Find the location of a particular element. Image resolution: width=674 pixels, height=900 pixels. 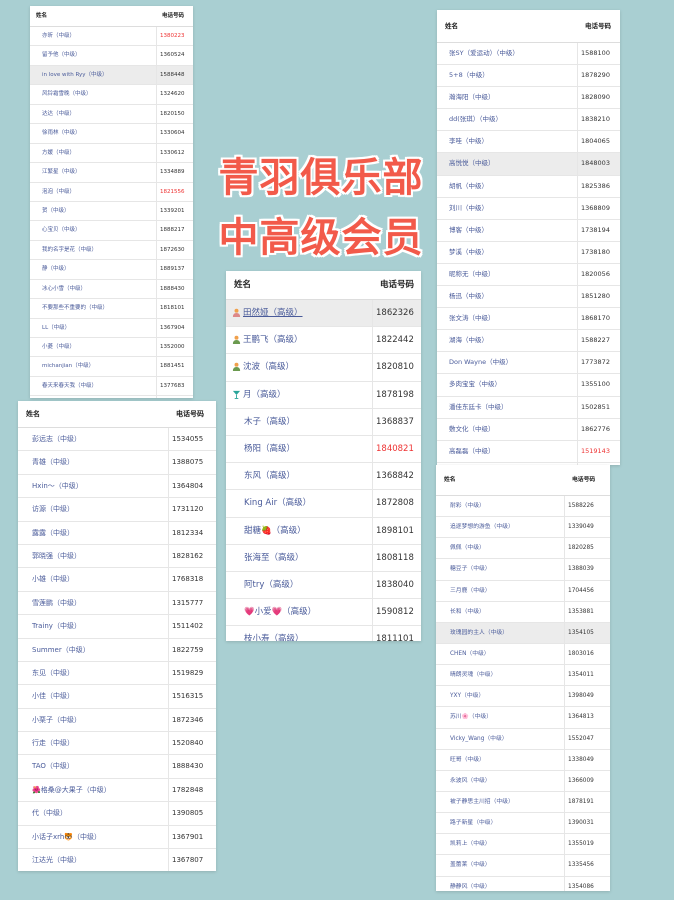

member-name: 敷文化（中级） is located at coordinates (507, 429).